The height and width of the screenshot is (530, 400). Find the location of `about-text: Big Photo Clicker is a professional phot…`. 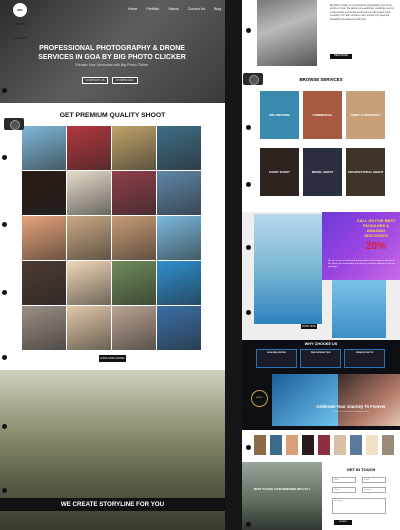

about-text: Big Photo Clicker is a professional phot… is located at coordinates (362, 12).